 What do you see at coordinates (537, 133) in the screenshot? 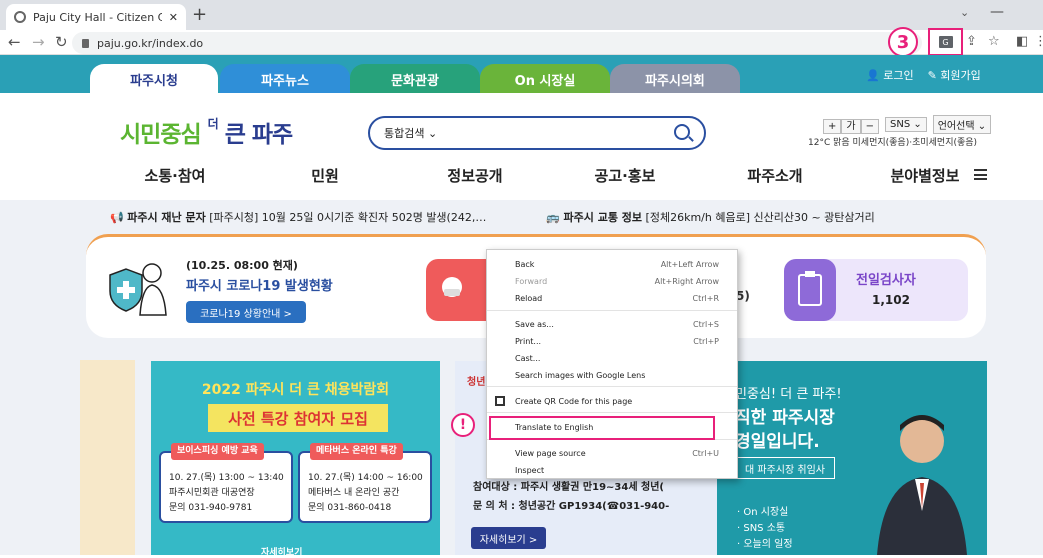
I see `search-bar: 통합검색 ⌄` at bounding box center [537, 133].